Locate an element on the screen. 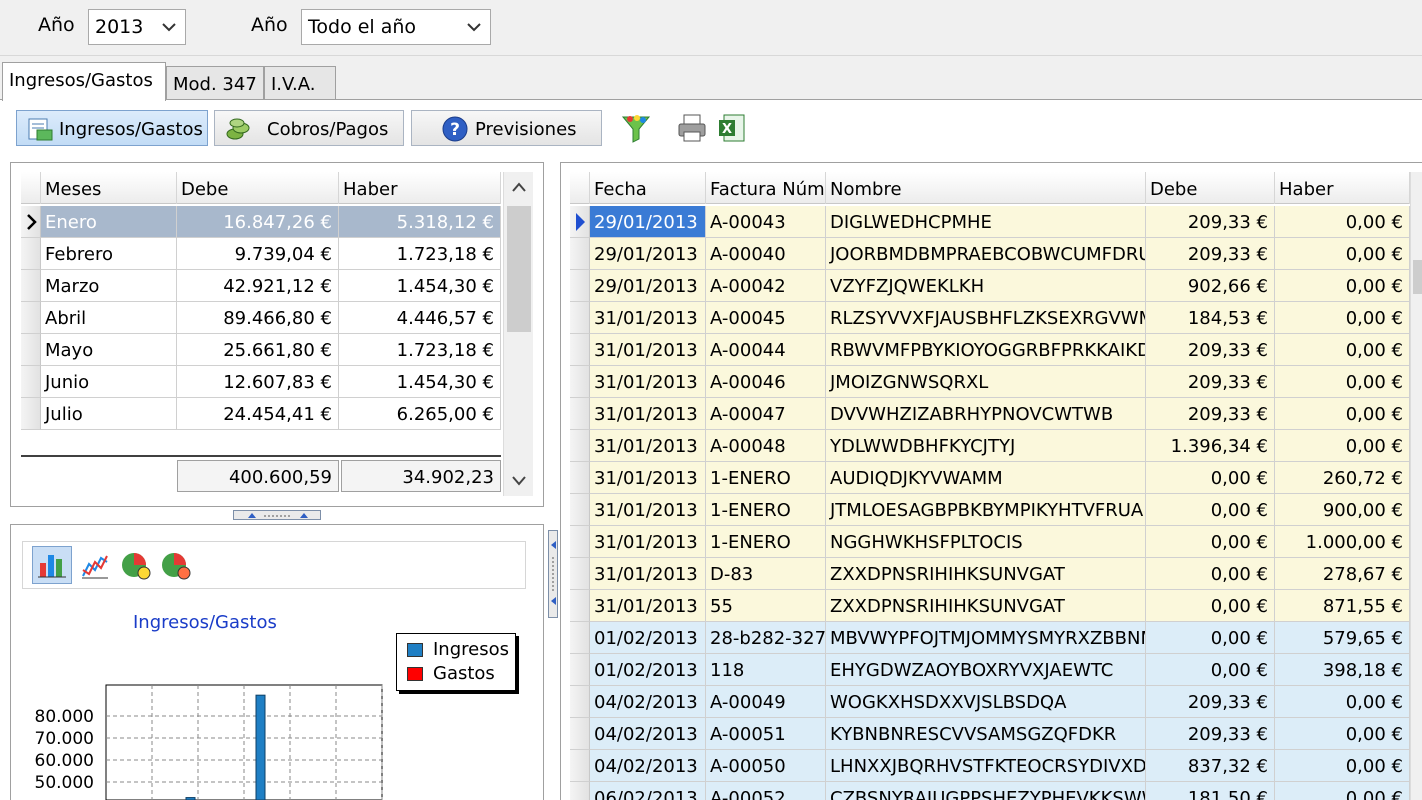  tab-iva: I.V.A. is located at coordinates (300, 83).